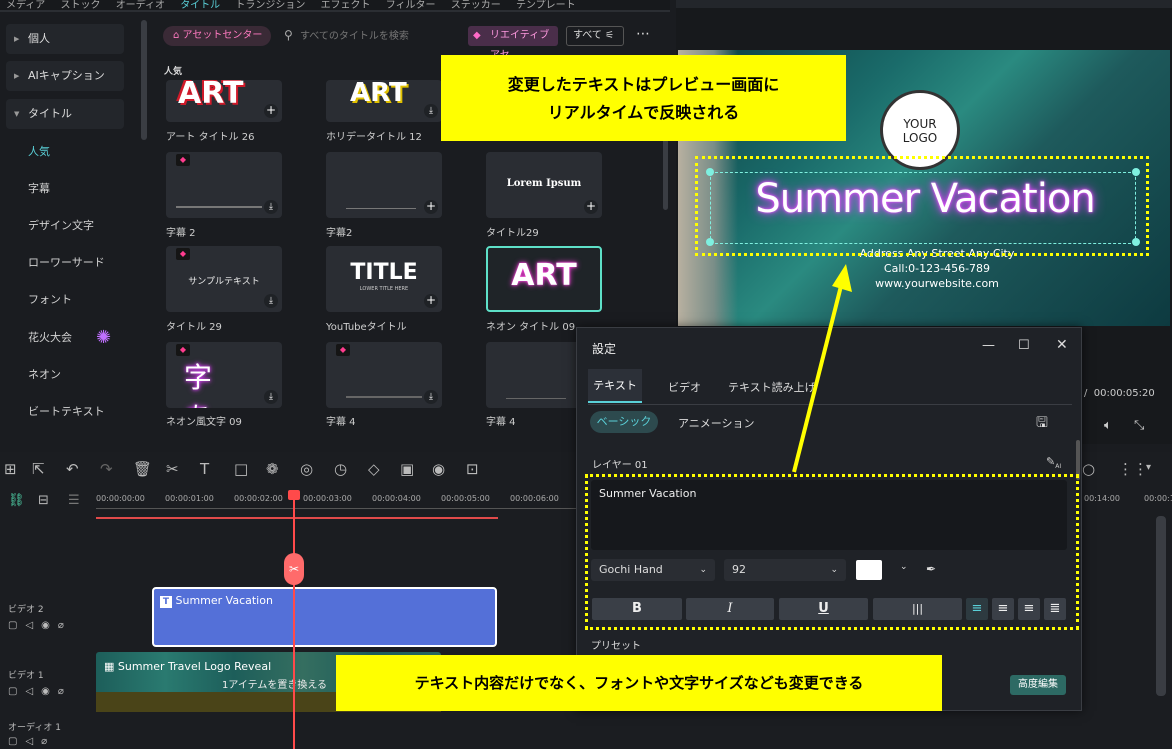  I want to click on sidebar-item-design-text: デザイン文字, so click(70, 226).